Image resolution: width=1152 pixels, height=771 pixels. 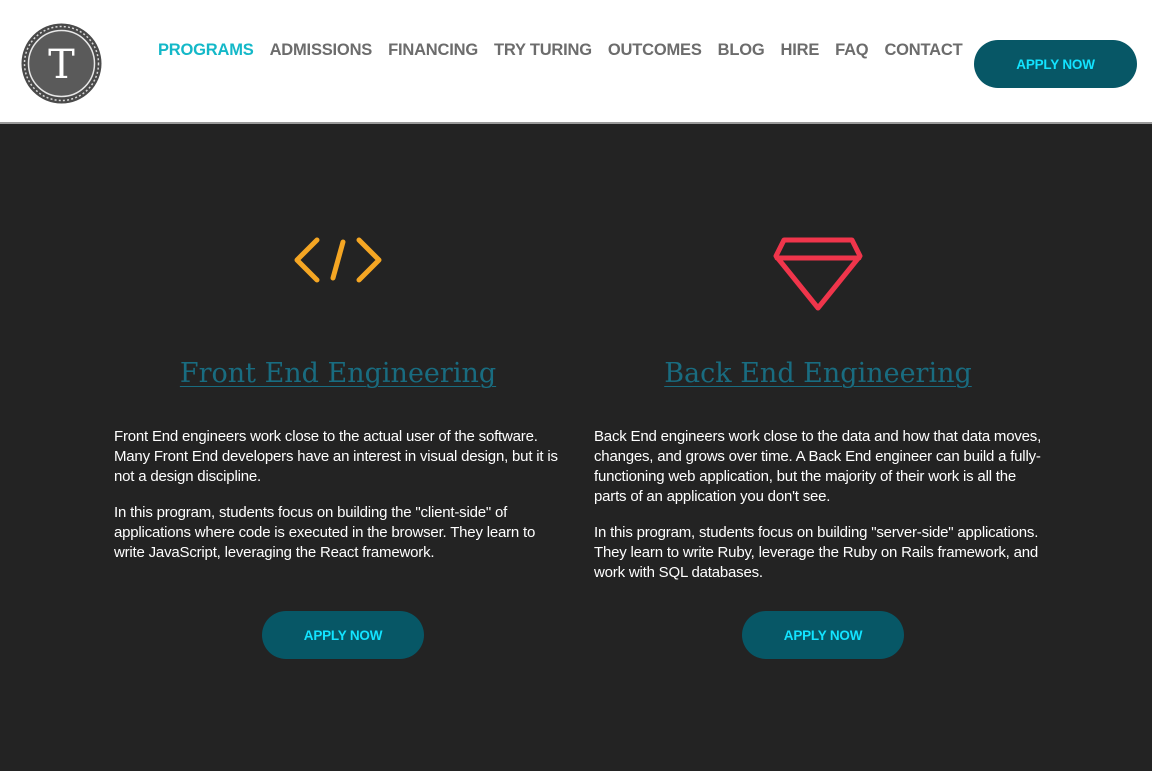 What do you see at coordinates (321, 50) in the screenshot?
I see `nav-admissions: ADMISSIONS` at bounding box center [321, 50].